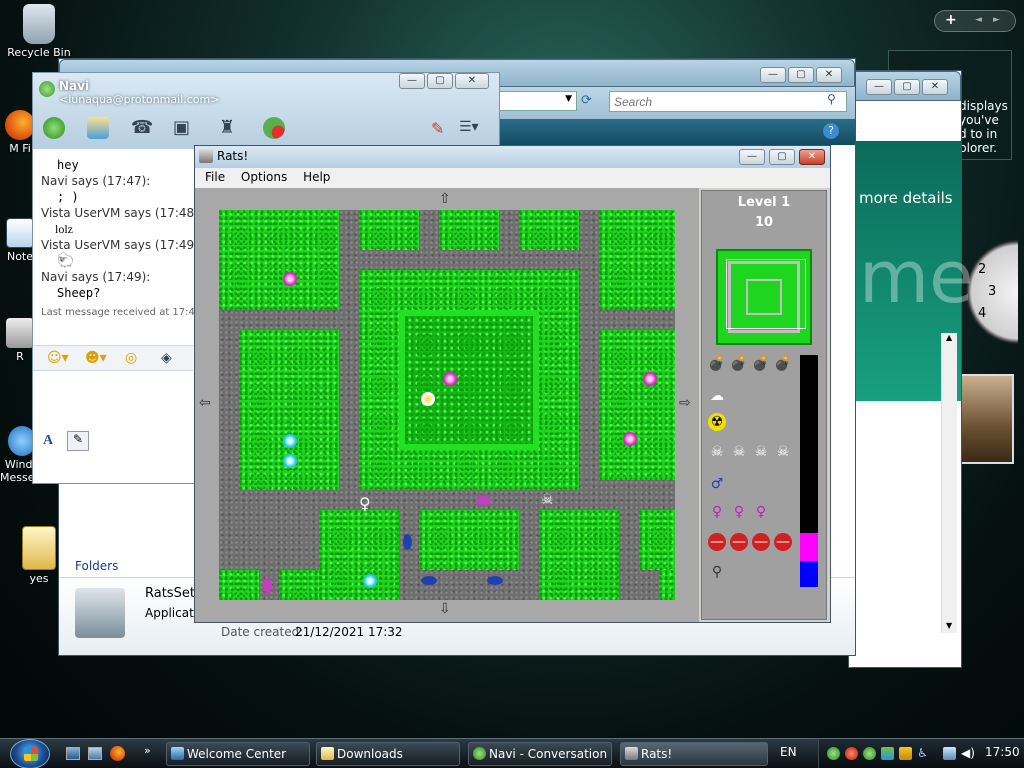  What do you see at coordinates (181, 127) in the screenshot?
I see `video-icon: ▣` at bounding box center [181, 127].